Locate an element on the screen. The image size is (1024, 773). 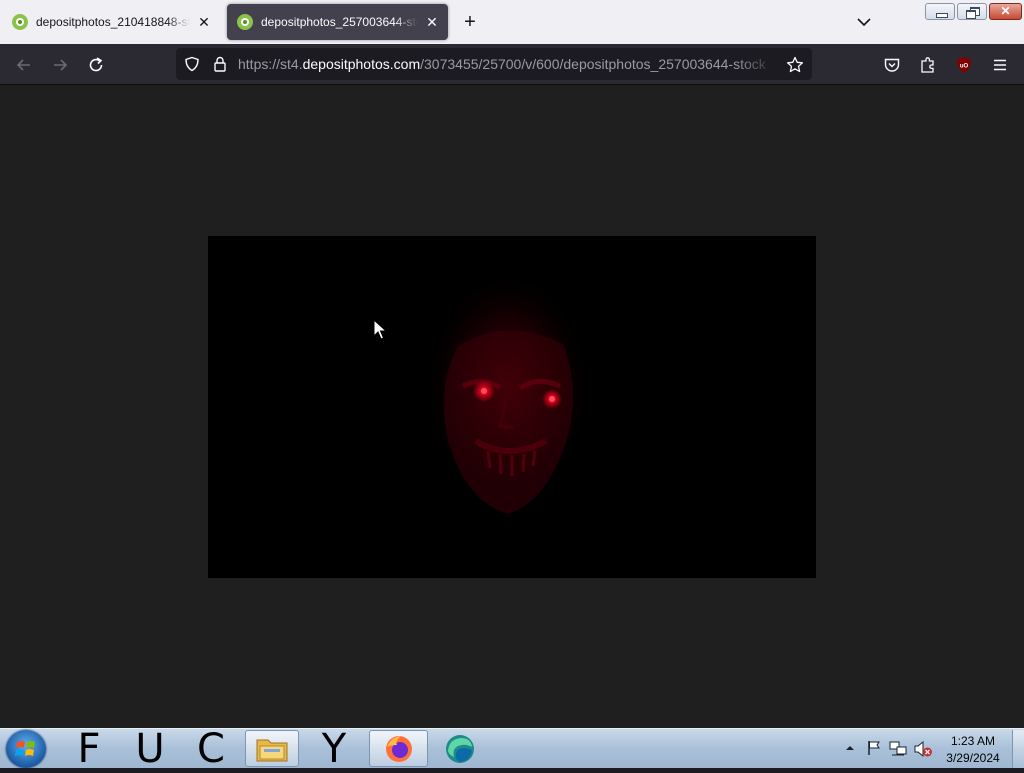
bookmark-star-icon is located at coordinates (795, 65).